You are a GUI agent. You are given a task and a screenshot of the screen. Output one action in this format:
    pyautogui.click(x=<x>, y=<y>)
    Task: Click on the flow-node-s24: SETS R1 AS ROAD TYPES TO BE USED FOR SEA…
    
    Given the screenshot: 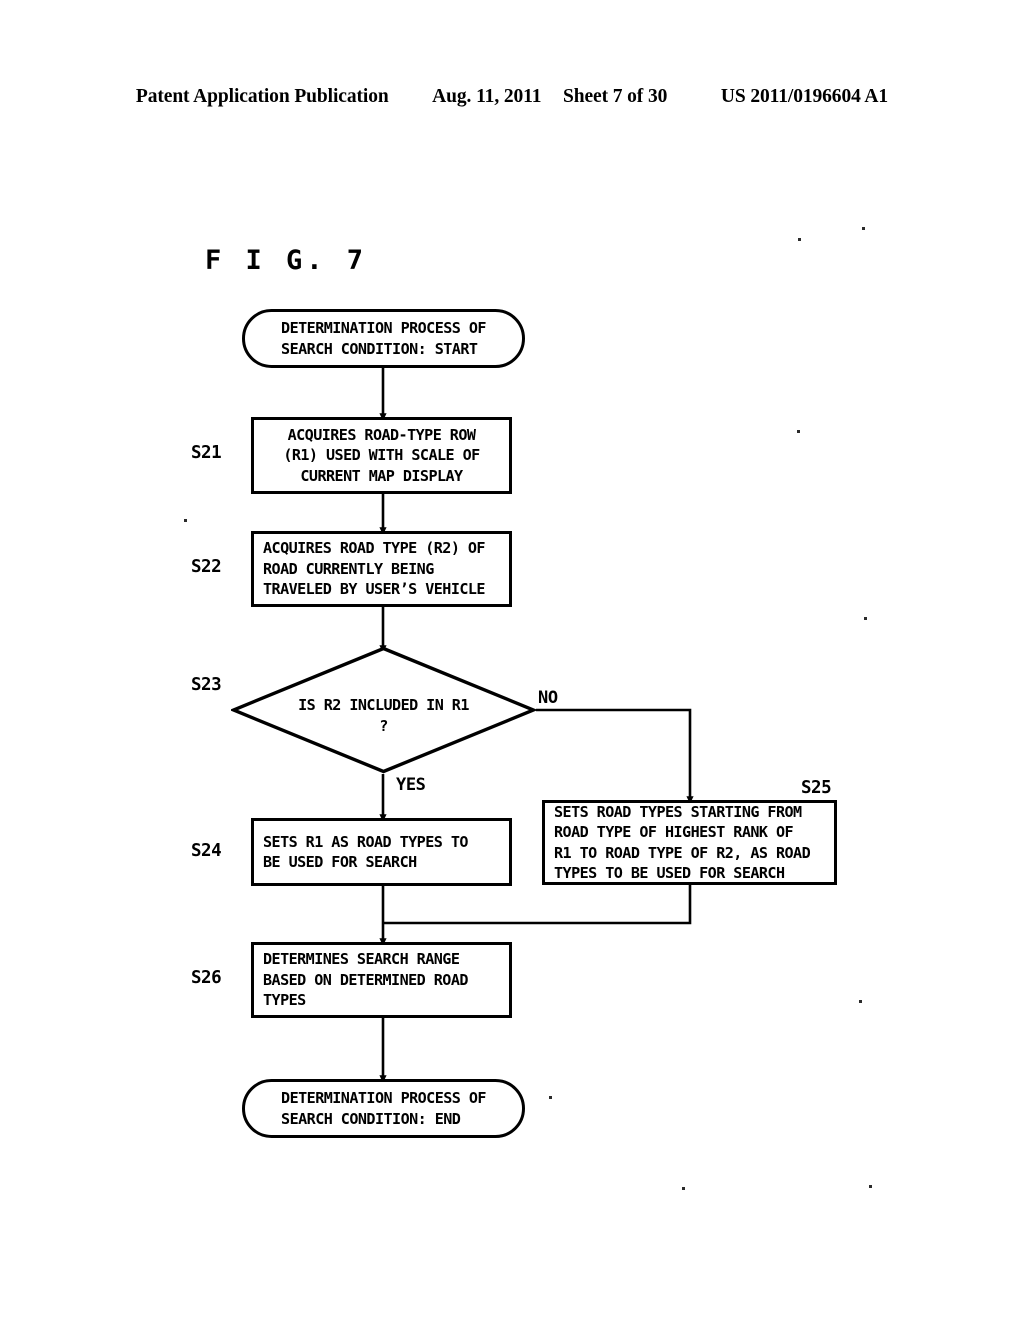 What is the action you would take?
    pyautogui.click(x=381, y=852)
    